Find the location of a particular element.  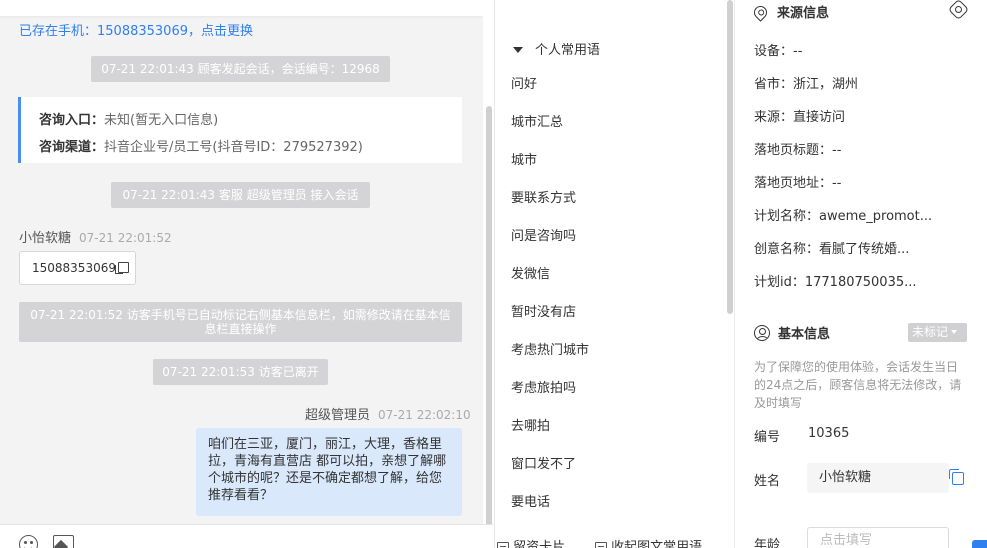

lead-card-button: 留资卡片 is located at coordinates (531, 542).